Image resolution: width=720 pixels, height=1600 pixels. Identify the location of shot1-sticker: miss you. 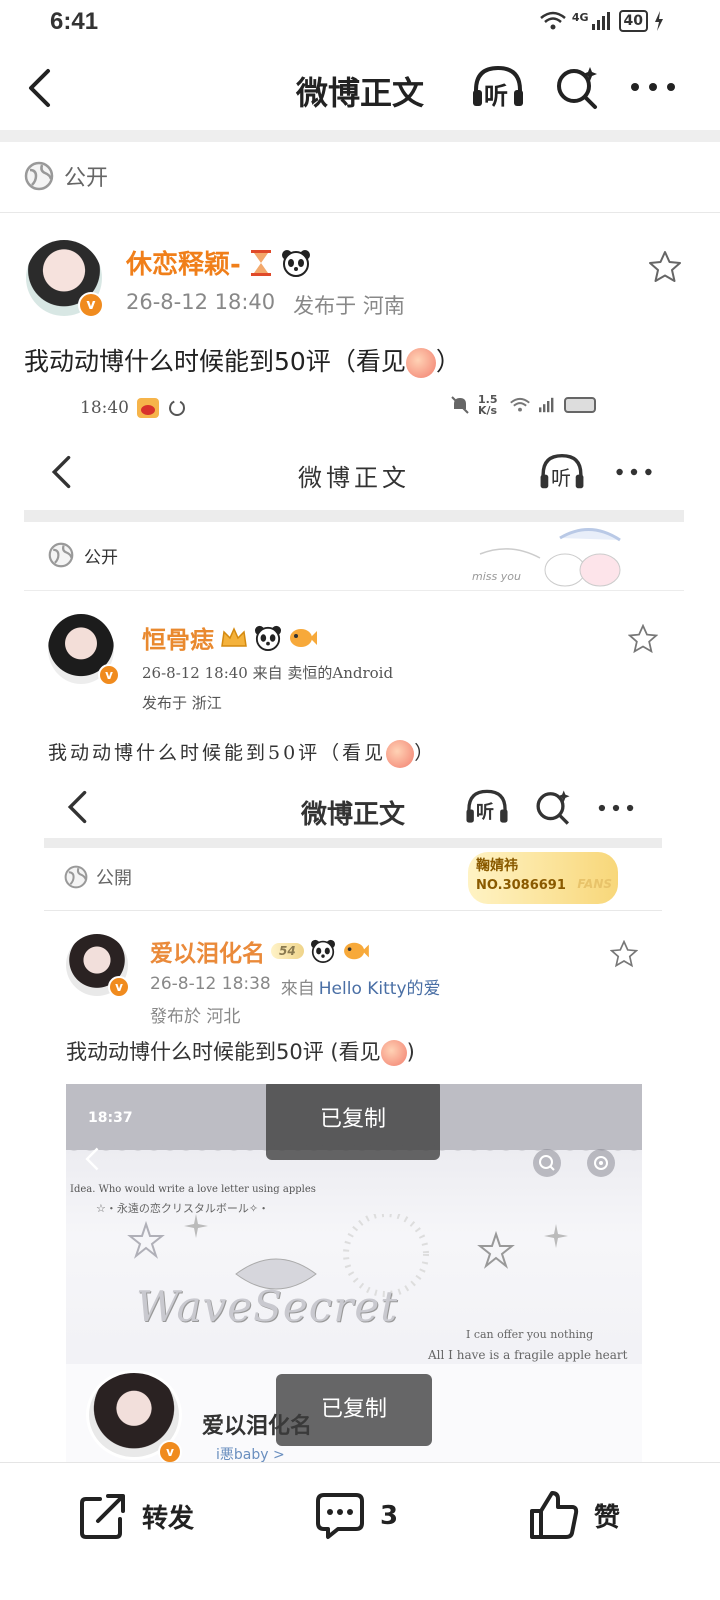
(555, 557).